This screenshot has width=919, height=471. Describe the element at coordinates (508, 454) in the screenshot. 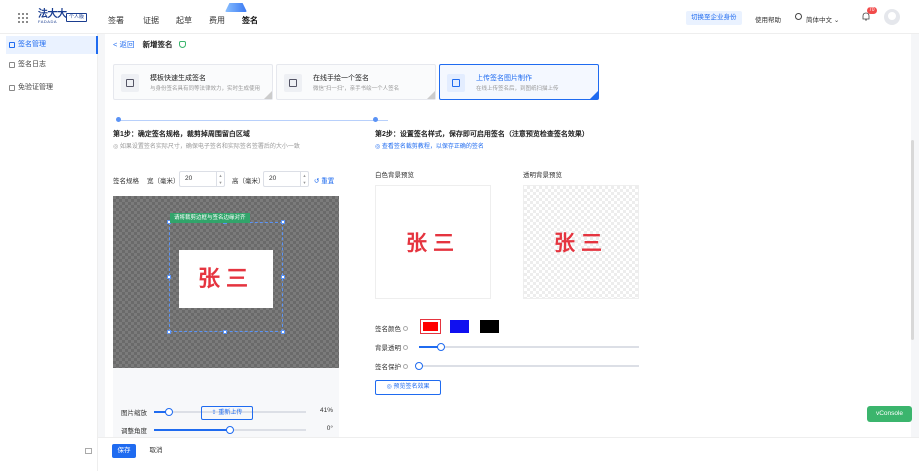

I see `footer: 保存 取消` at that location.